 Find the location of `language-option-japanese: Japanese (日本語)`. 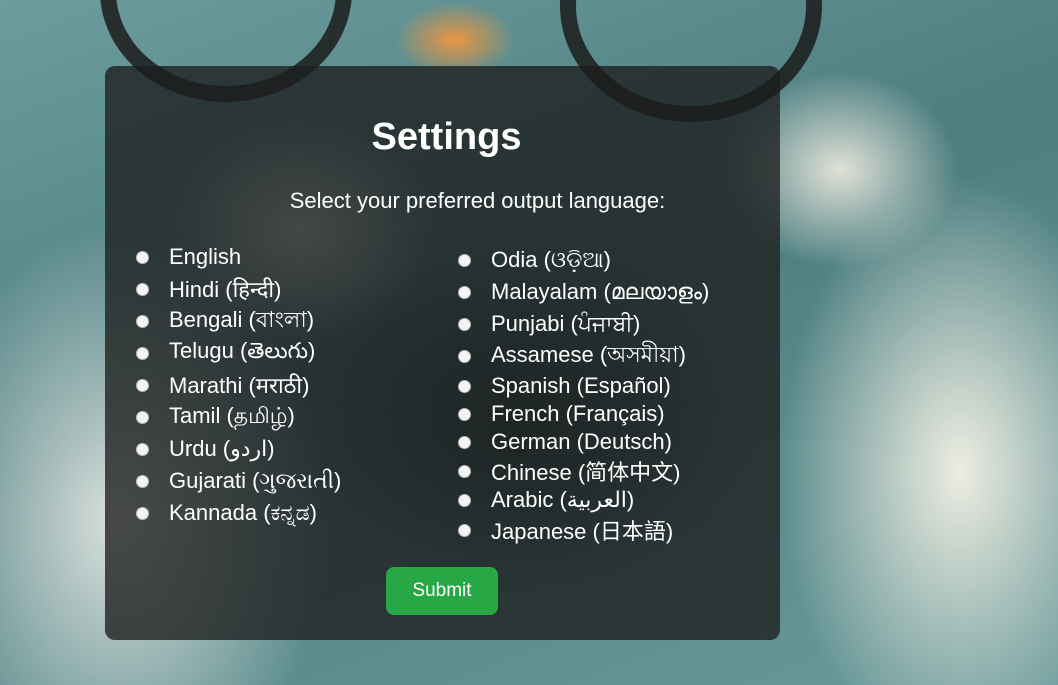

language-option-japanese: Japanese (日本語) is located at coordinates (583, 530).